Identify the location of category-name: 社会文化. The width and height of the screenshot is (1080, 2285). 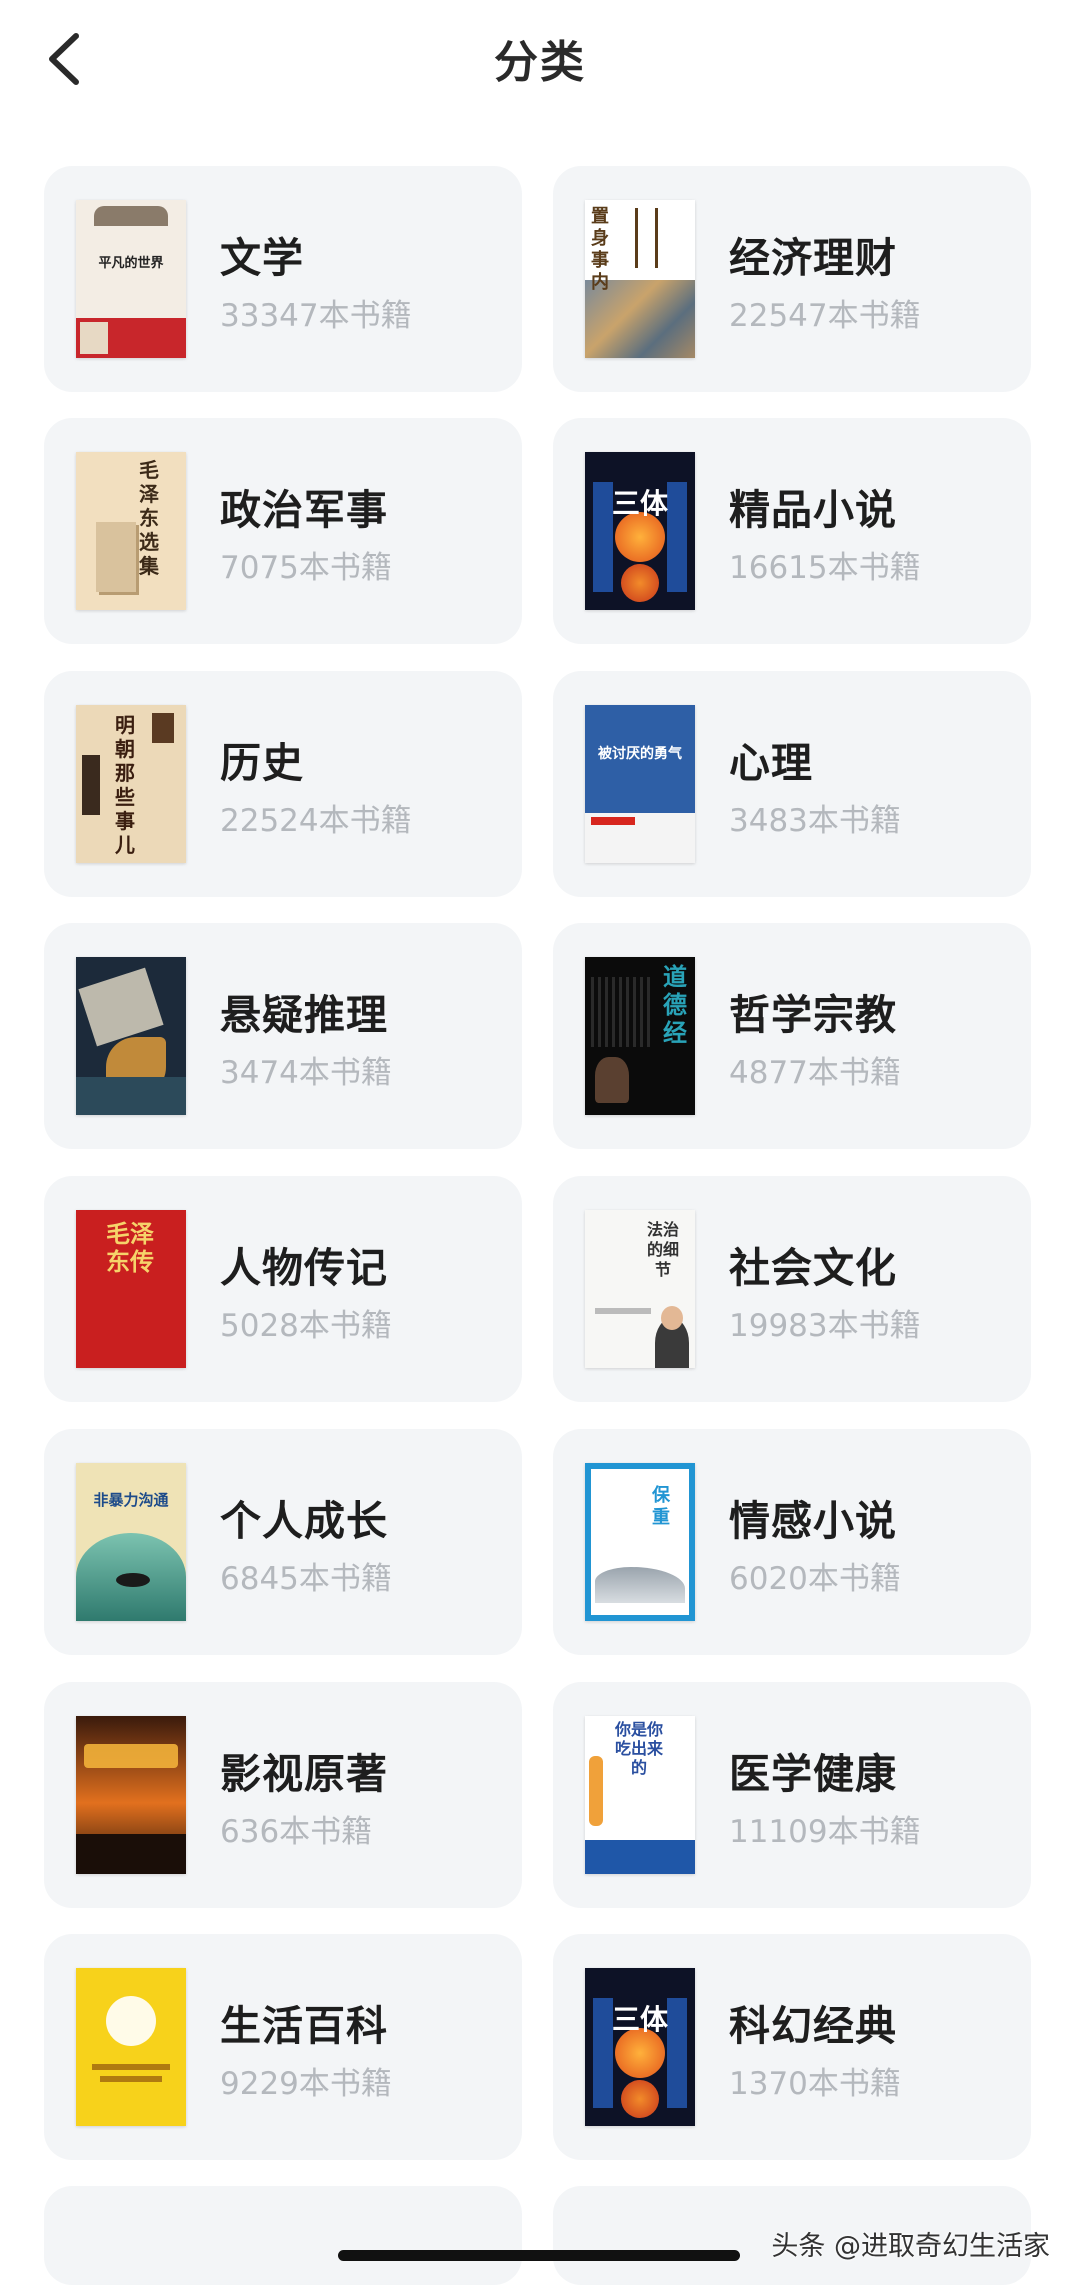
(813, 1268).